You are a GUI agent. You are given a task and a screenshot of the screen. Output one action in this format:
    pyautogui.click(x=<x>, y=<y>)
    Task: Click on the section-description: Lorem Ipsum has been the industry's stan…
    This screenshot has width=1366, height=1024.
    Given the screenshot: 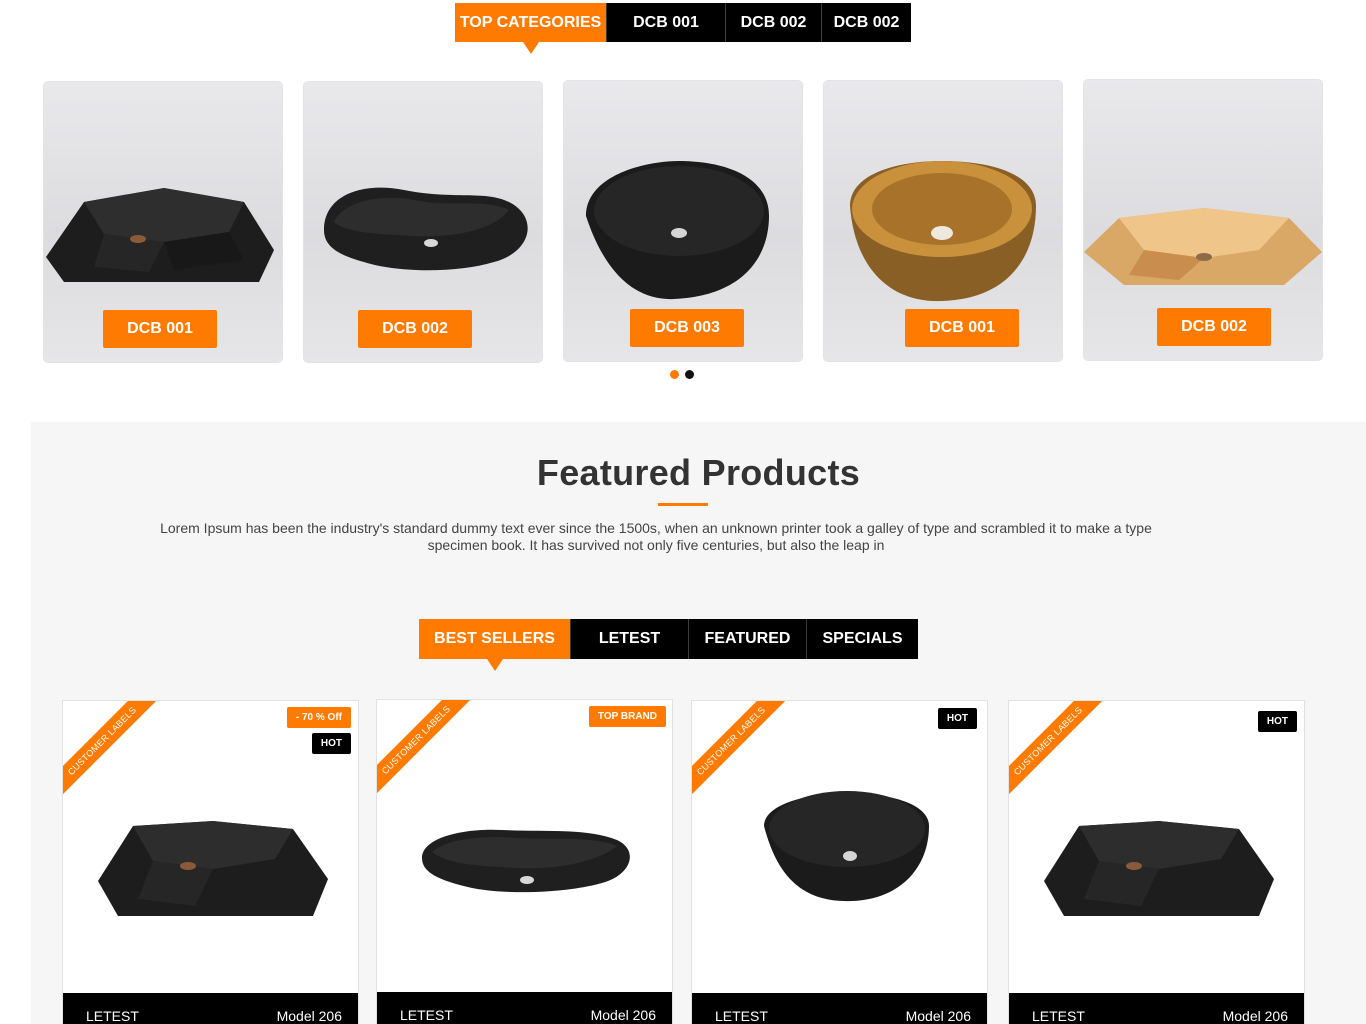 What is the action you would take?
    pyautogui.click(x=656, y=536)
    